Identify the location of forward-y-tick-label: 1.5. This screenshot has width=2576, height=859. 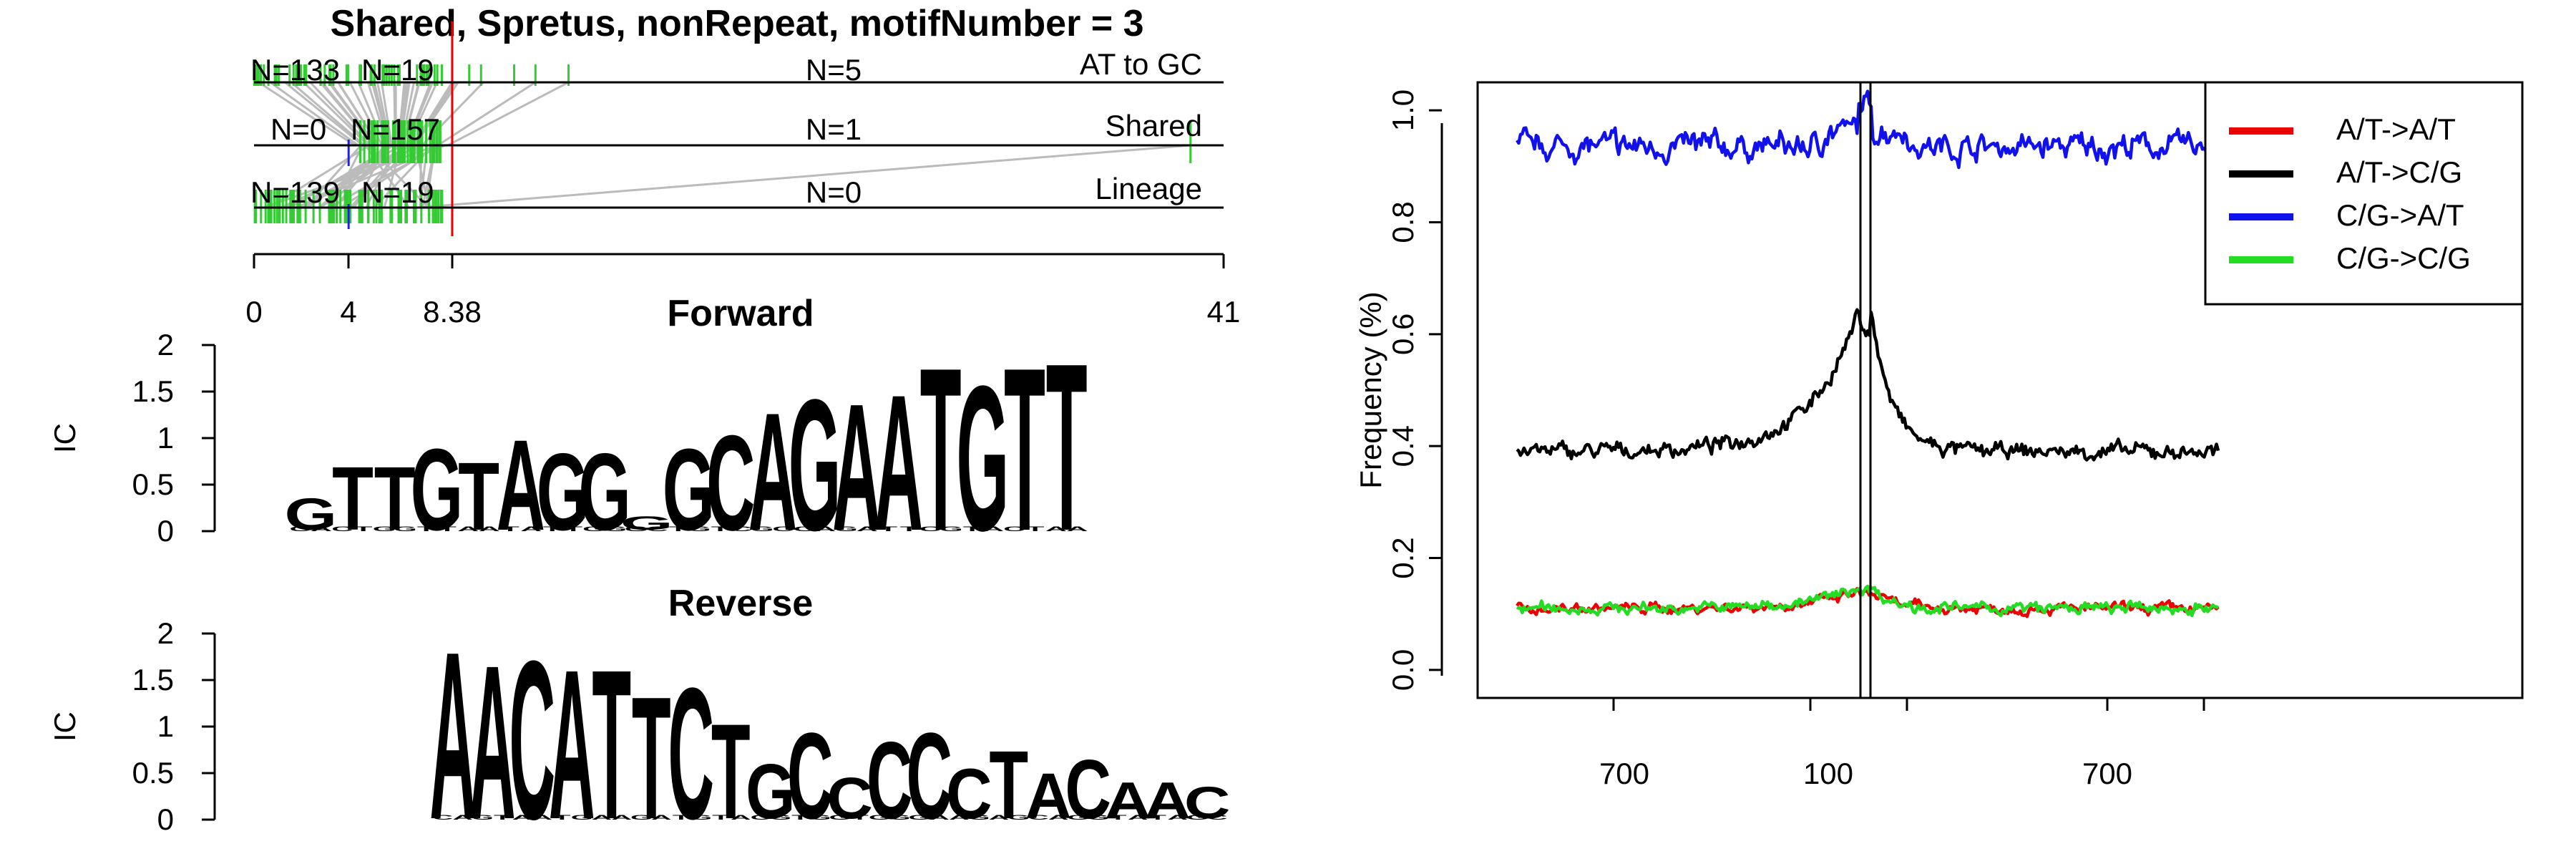
(153, 391).